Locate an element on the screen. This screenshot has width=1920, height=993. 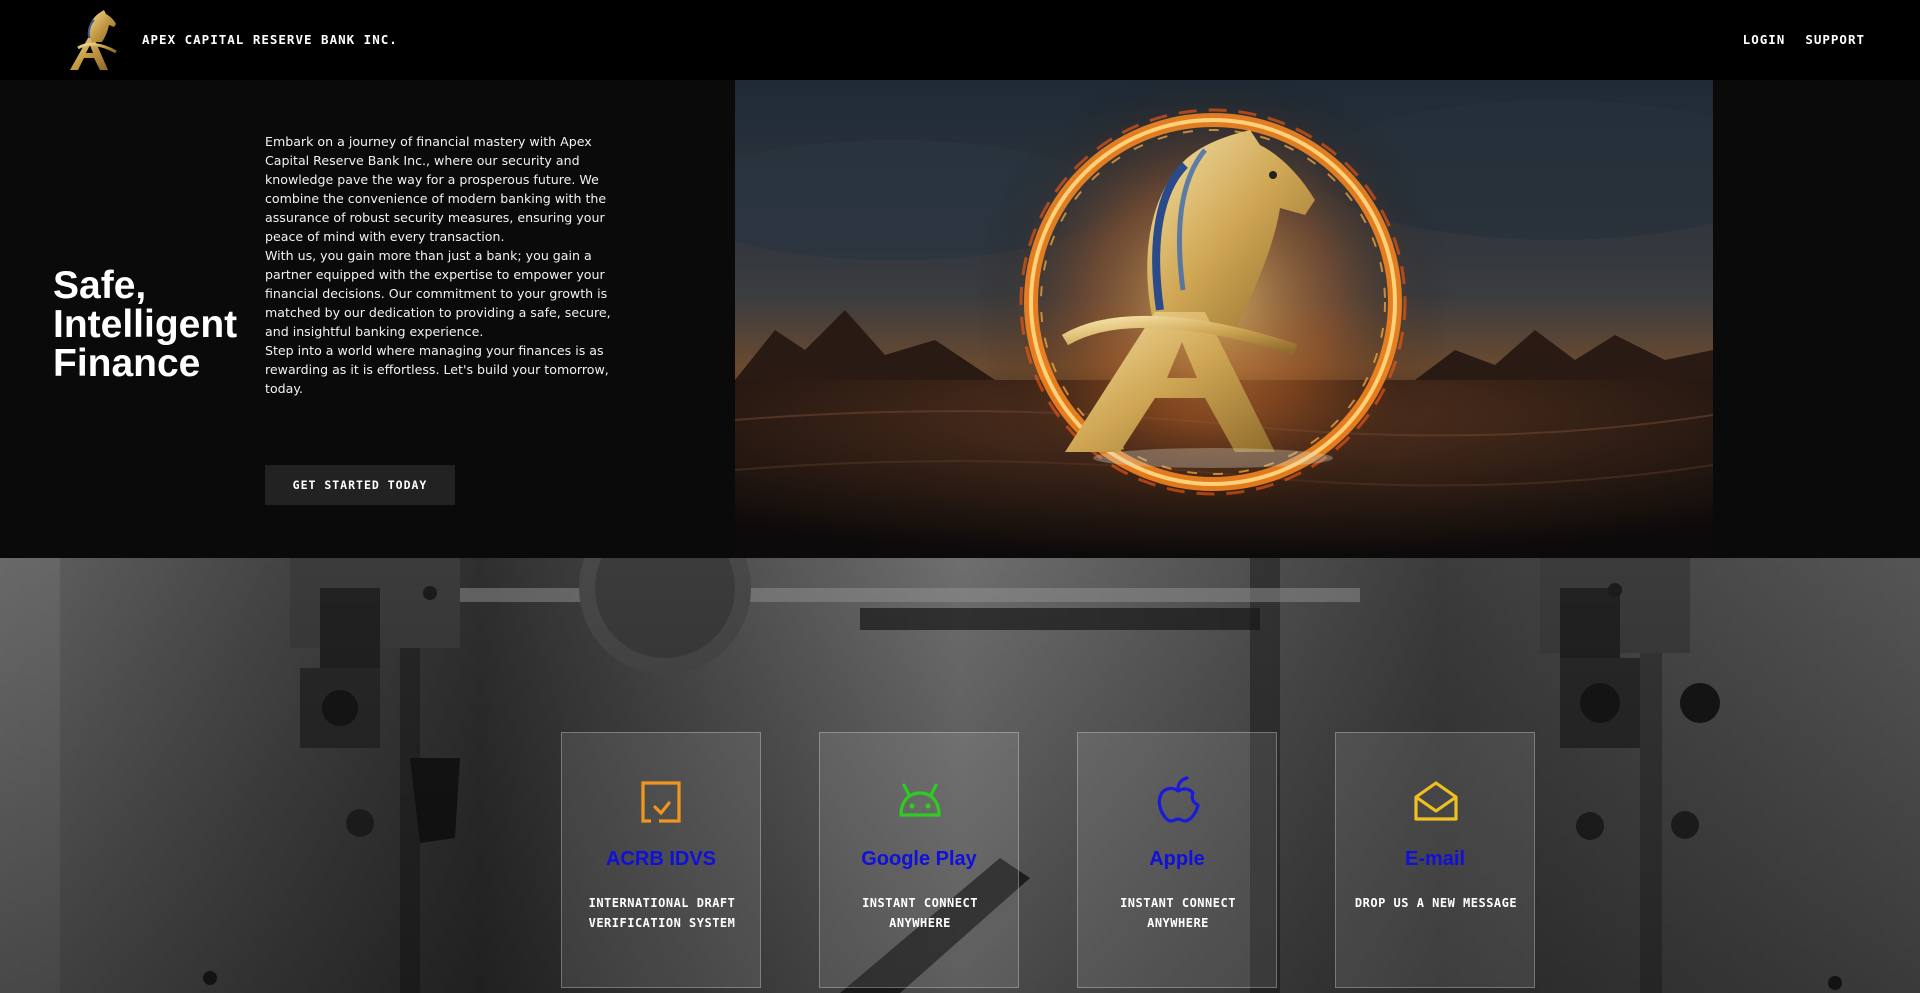
card-subtitle: INTERNATIONAL DRAFT VERIFICATION SYSTEM is located at coordinates (662, 913).